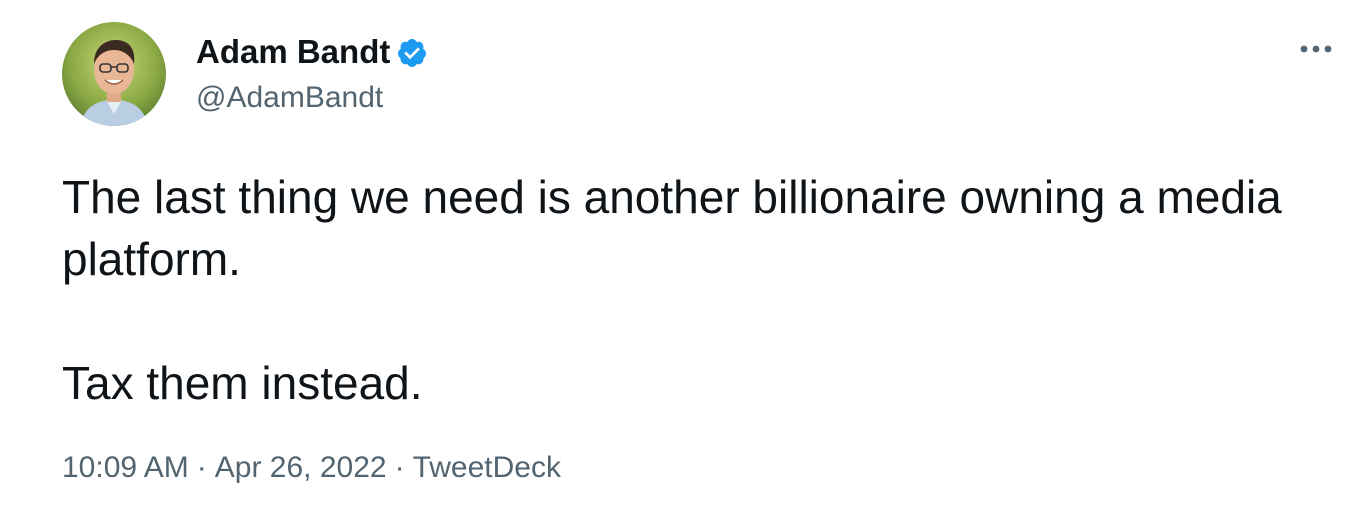  What do you see at coordinates (289, 98) in the screenshot?
I see `user-handle: @AdamBandt` at bounding box center [289, 98].